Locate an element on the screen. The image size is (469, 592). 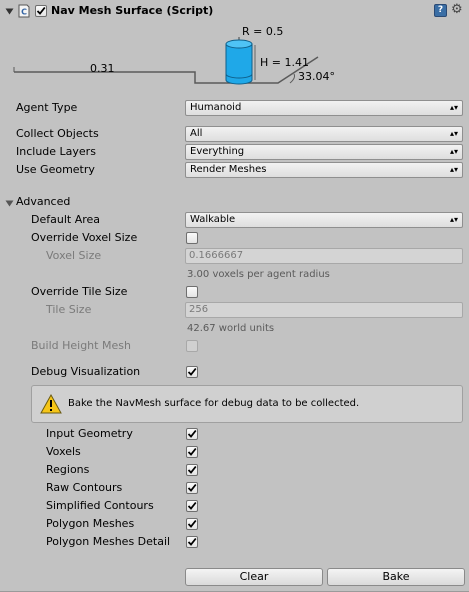
simplified-contours-checkbox is located at coordinates (192, 506).